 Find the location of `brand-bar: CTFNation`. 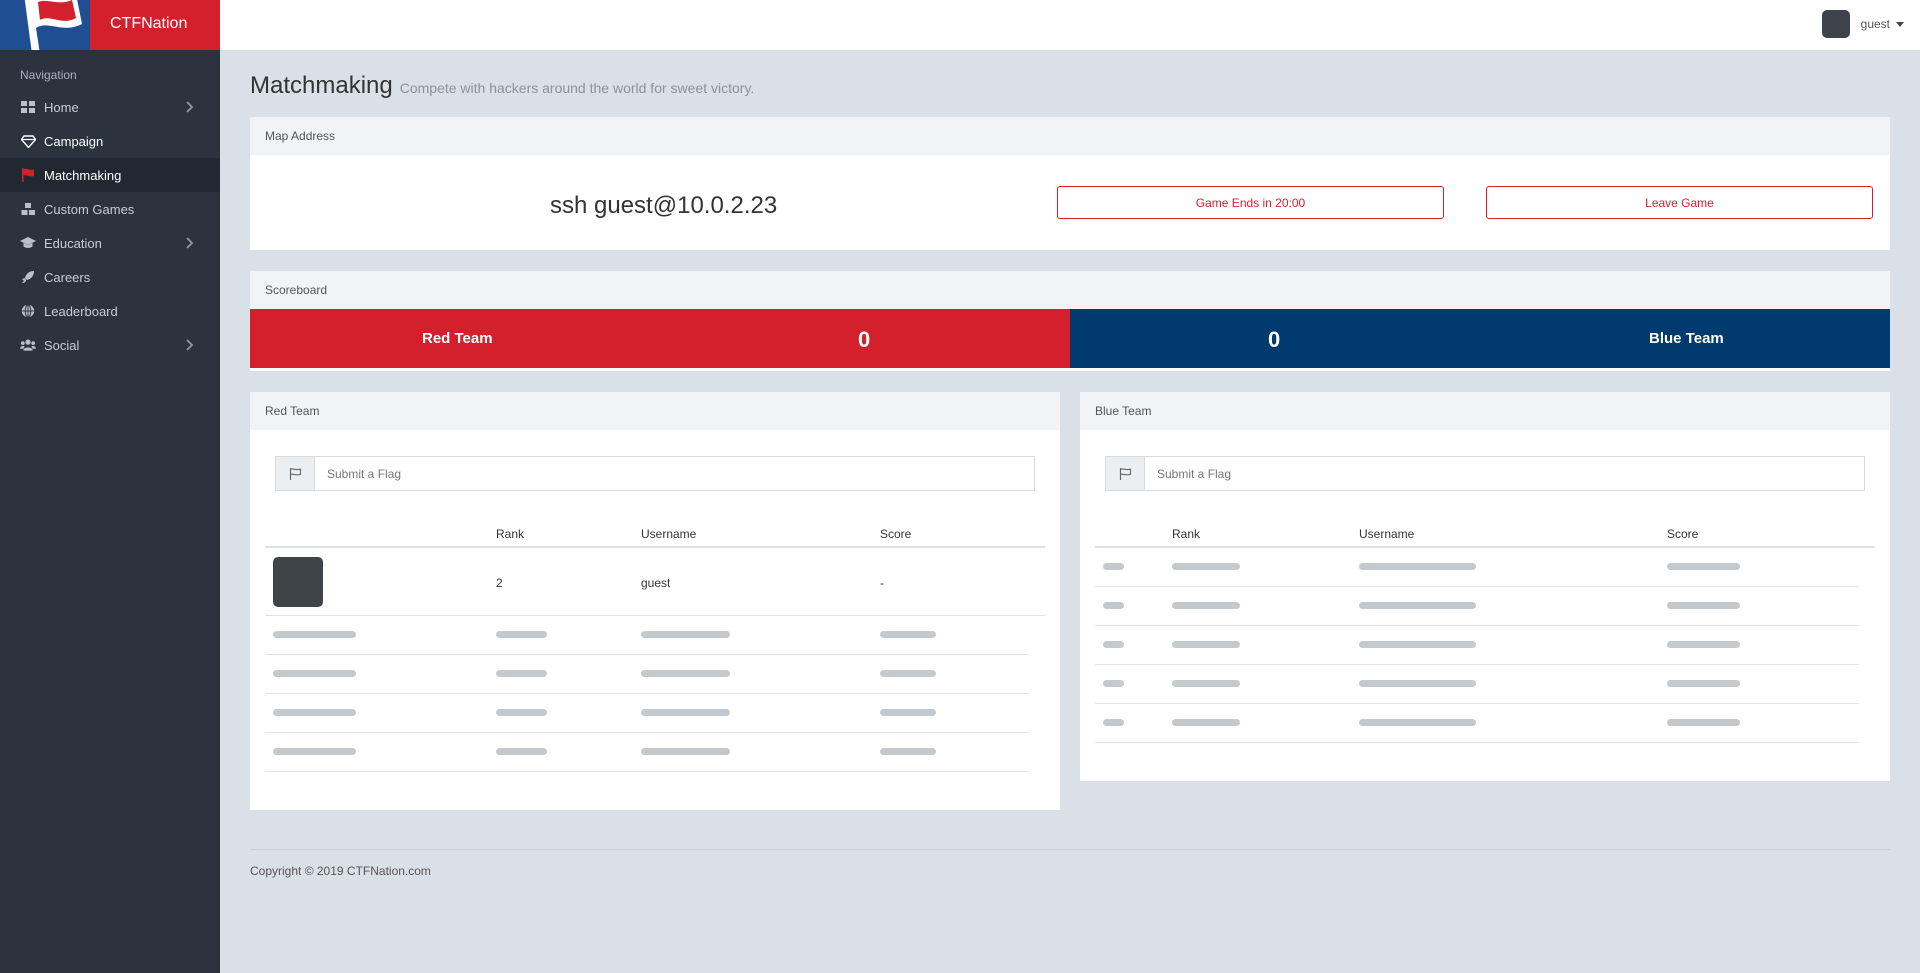

brand-bar: CTFNation is located at coordinates (110, 25).